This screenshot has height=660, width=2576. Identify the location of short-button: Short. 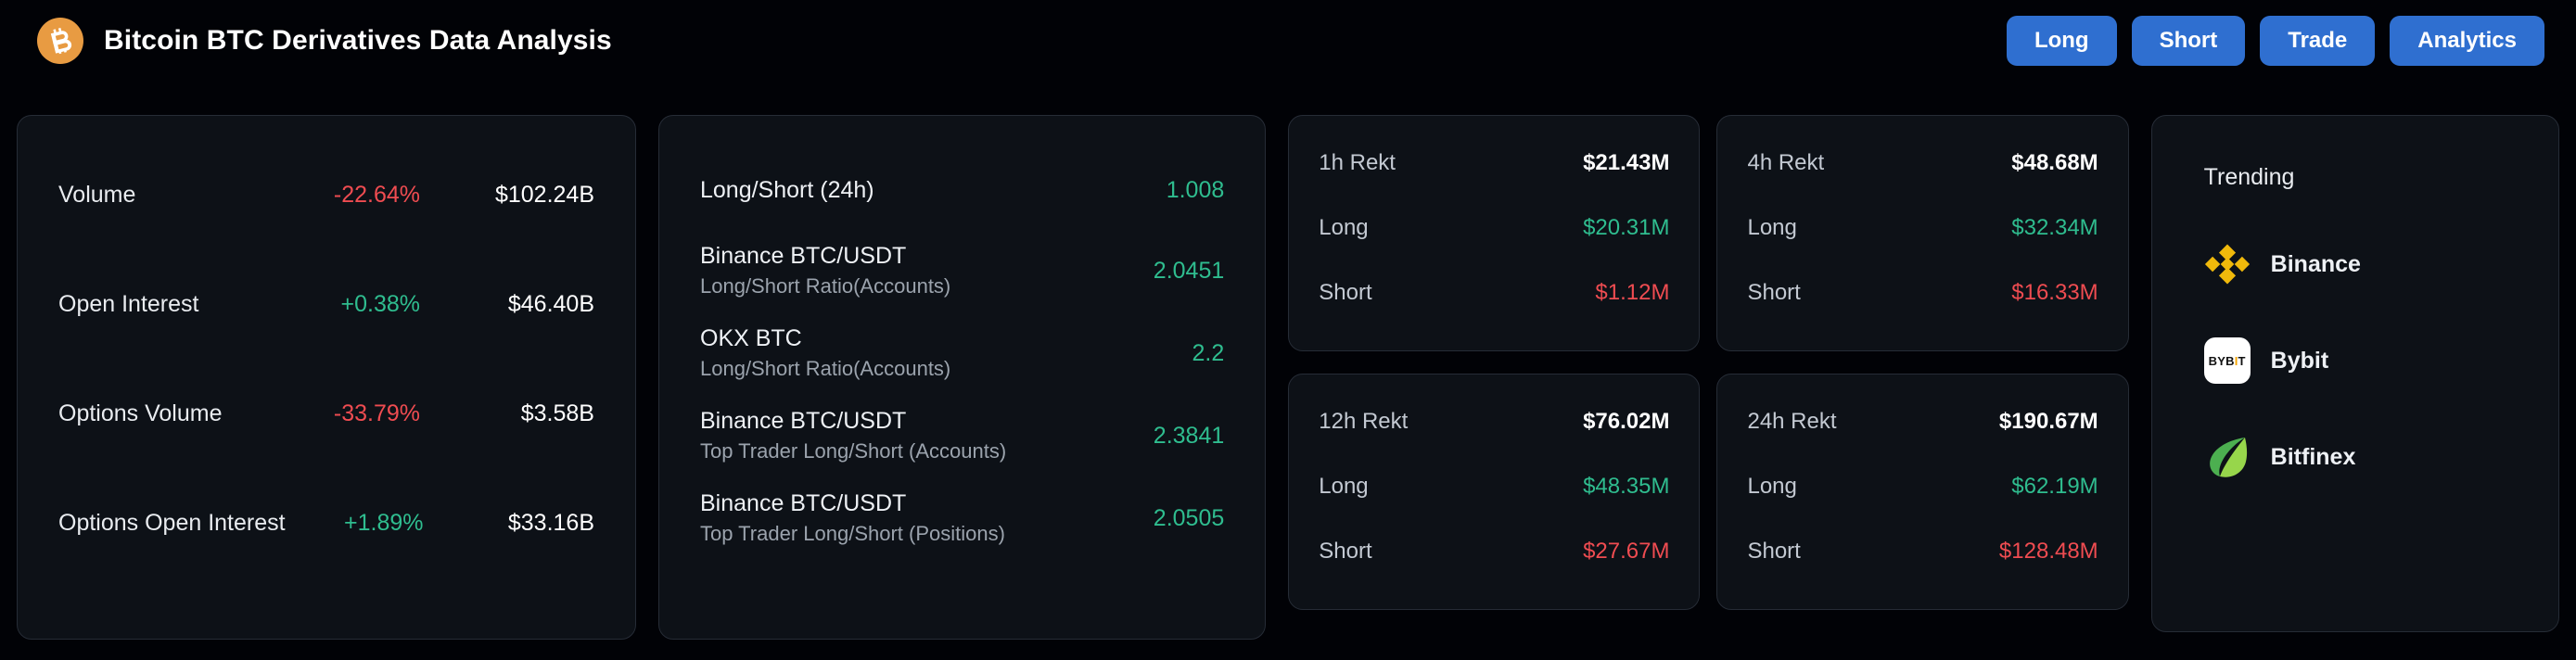
(2188, 41).